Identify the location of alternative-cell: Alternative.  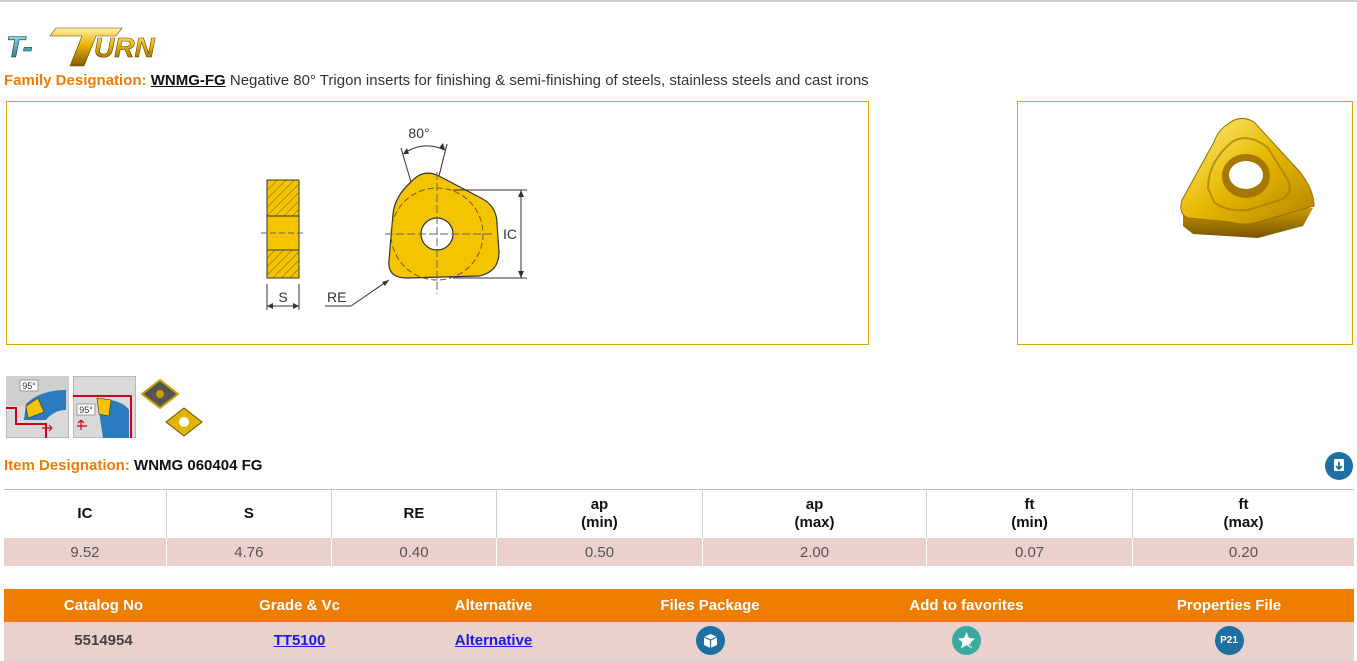
(493, 641).